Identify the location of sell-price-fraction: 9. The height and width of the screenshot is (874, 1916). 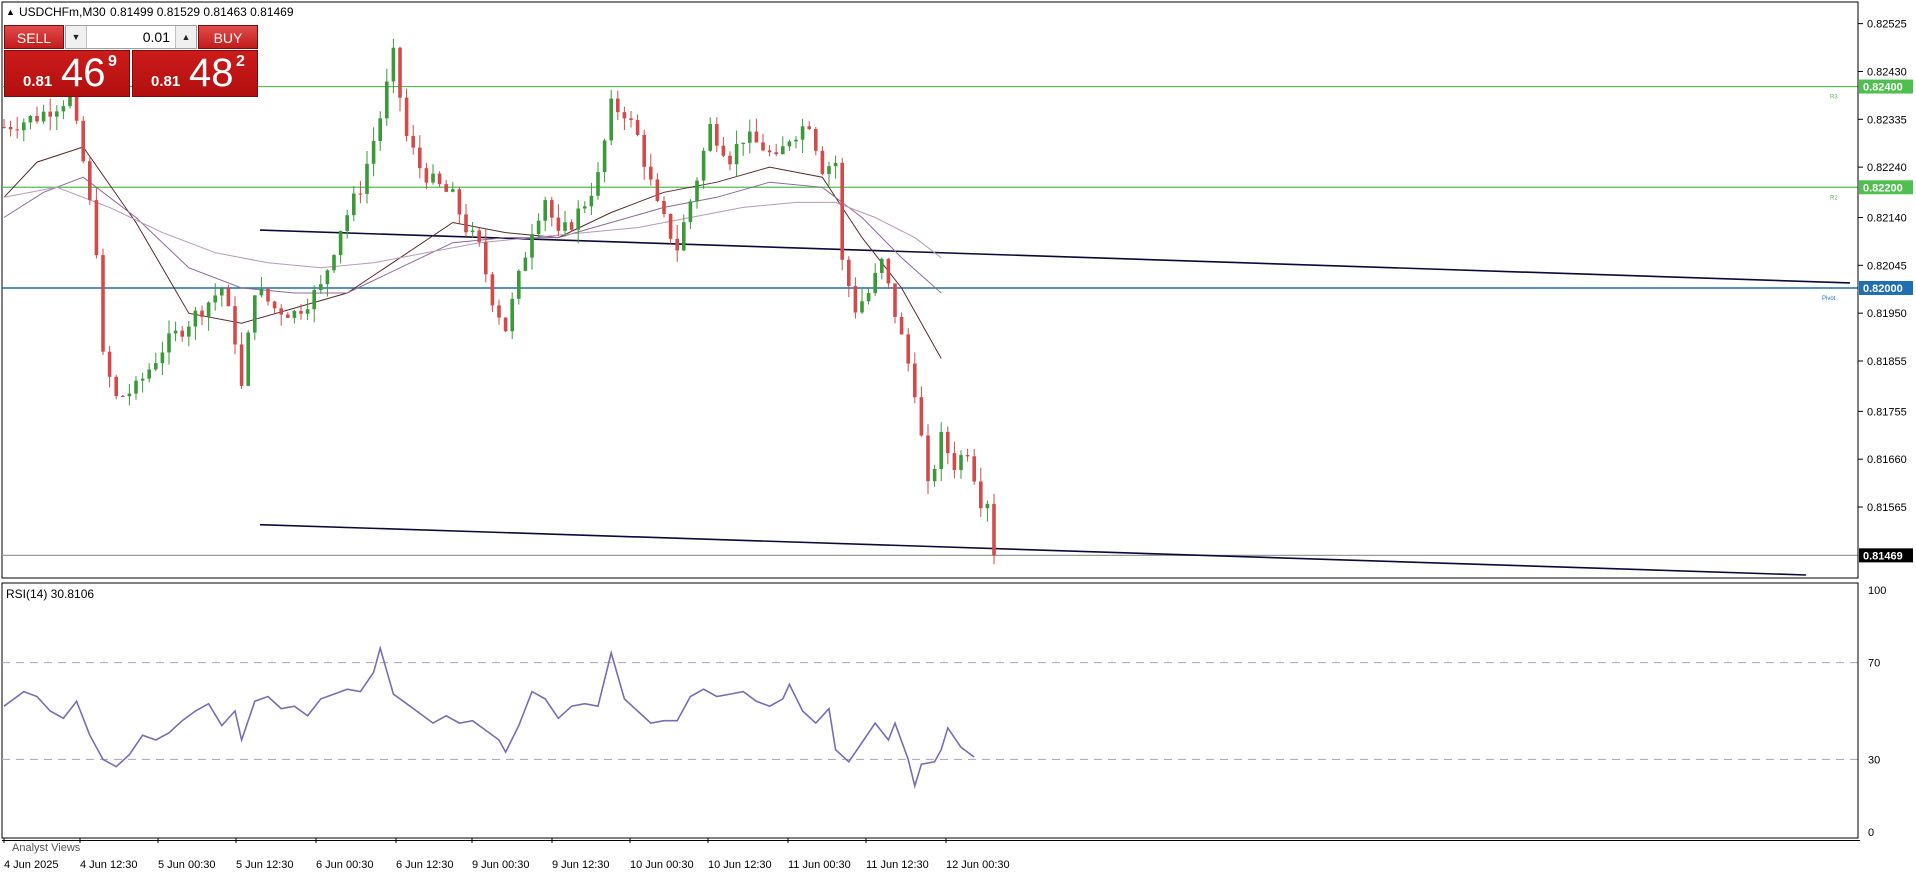
(112, 61).